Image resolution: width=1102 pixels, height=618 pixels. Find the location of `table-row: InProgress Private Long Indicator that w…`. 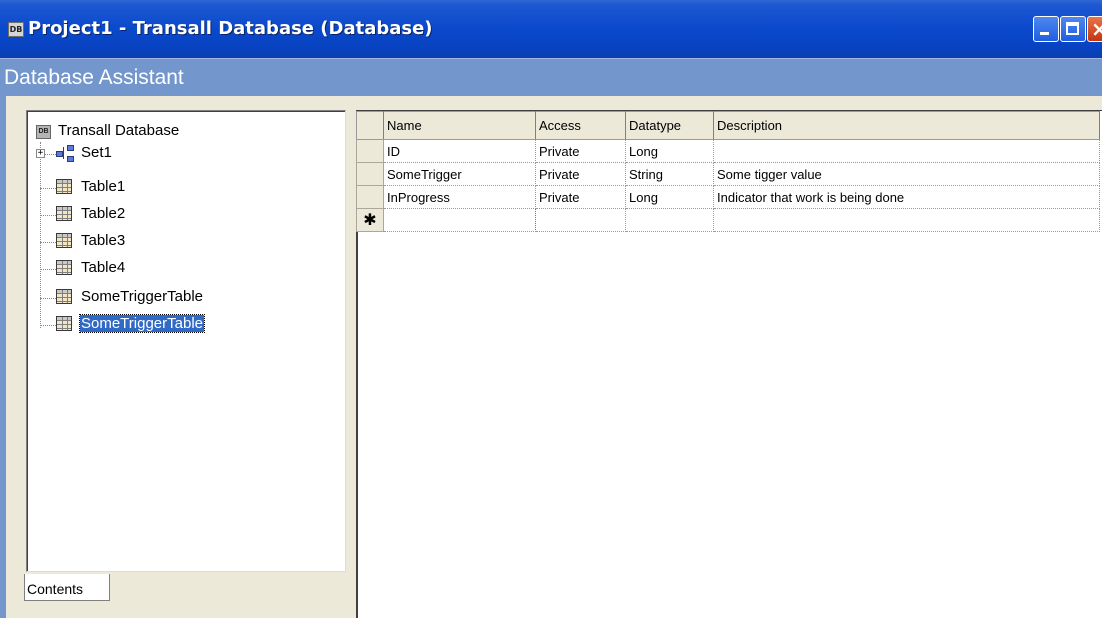

table-row: InProgress Private Long Indicator that w… is located at coordinates (728, 197).